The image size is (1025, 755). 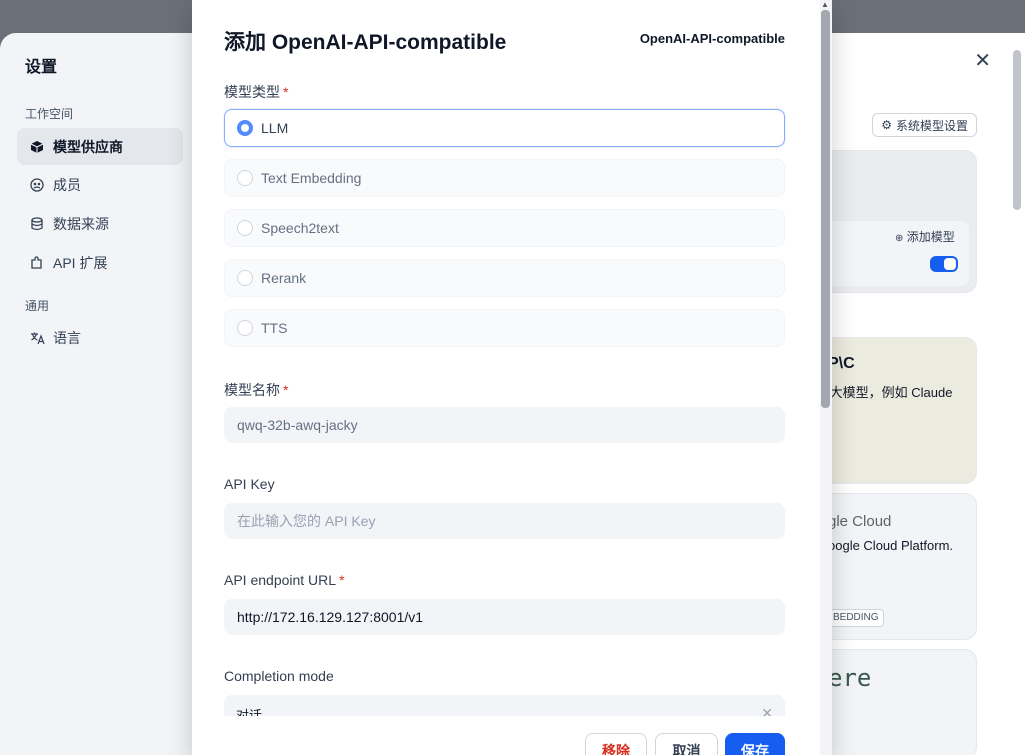 What do you see at coordinates (825, 209) in the screenshot?
I see `modal-scrollbar-thumb` at bounding box center [825, 209].